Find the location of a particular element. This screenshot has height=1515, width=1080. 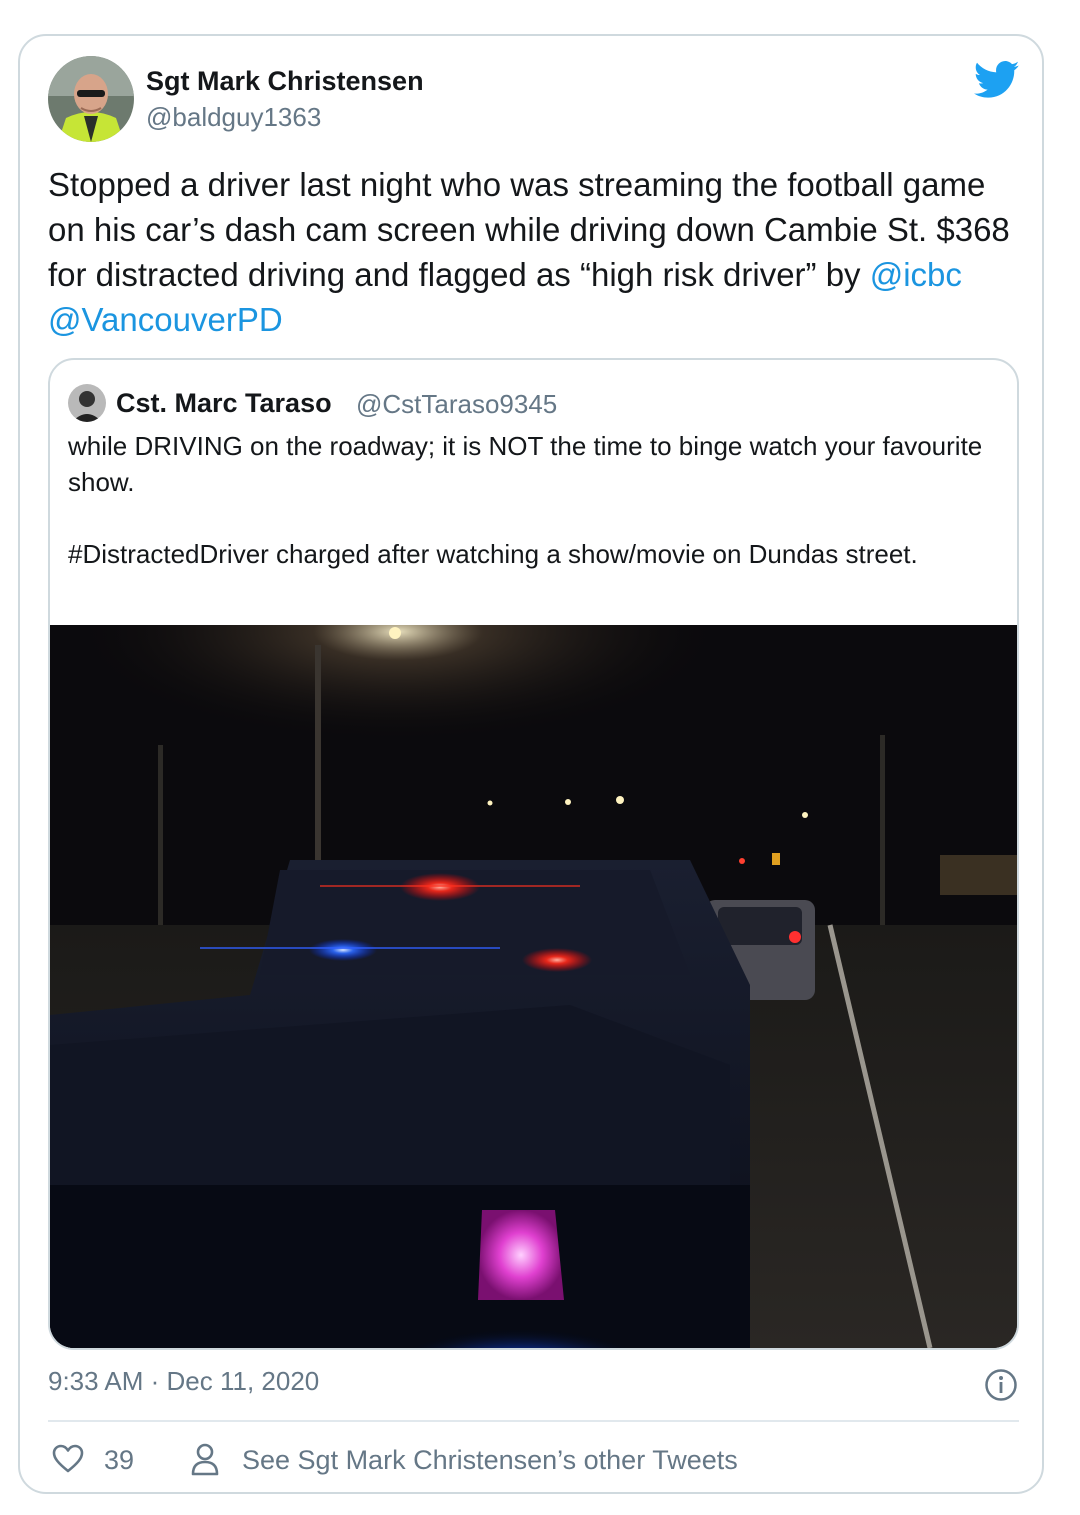

twitter-bird-icon is located at coordinates (996, 80).